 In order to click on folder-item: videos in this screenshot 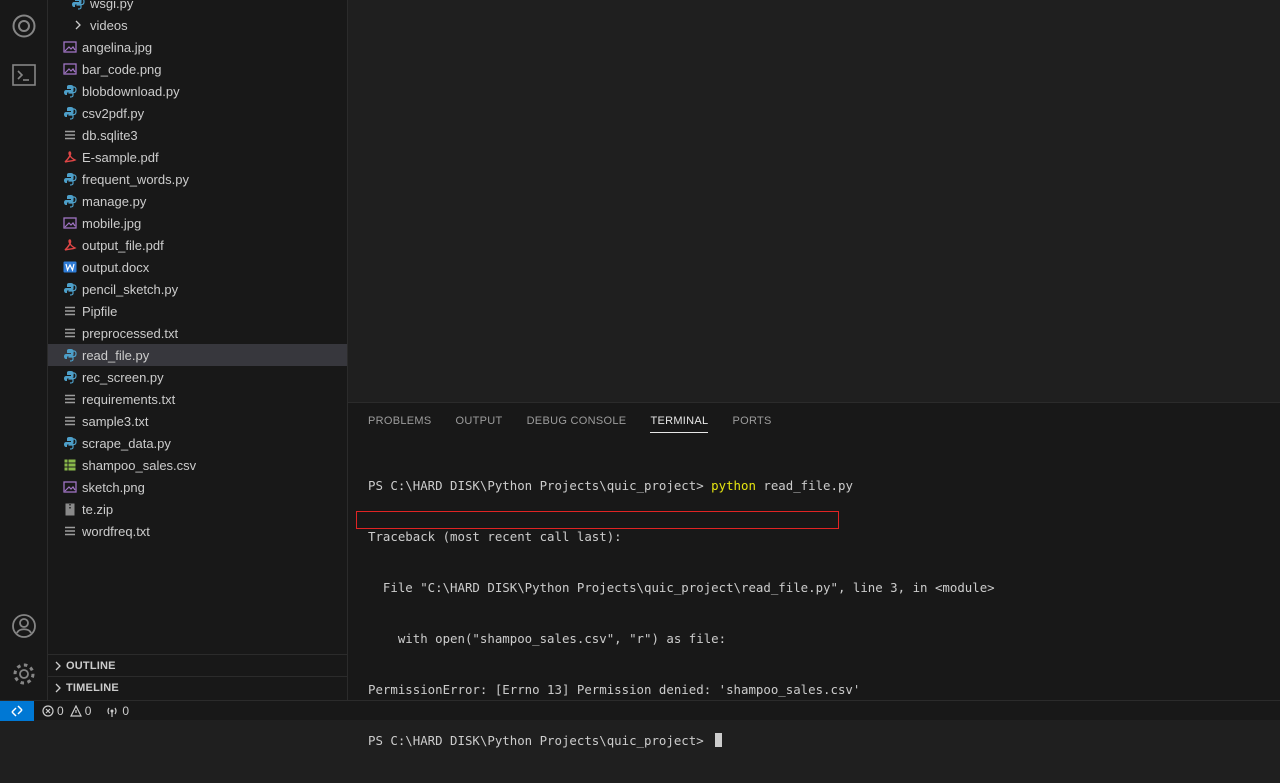, I will do `click(197, 25)`.